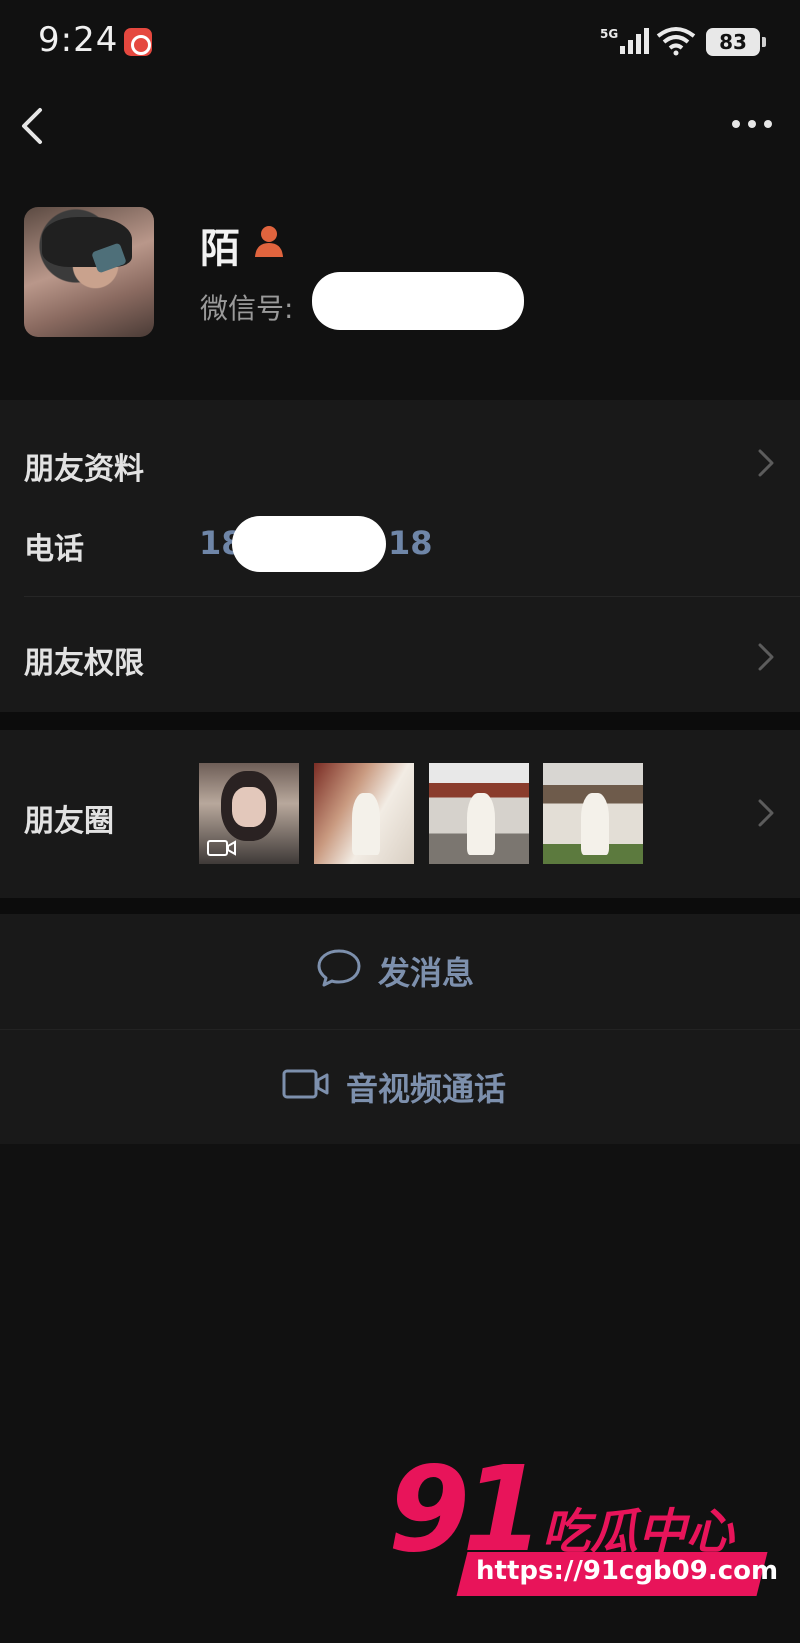 This screenshot has width=800, height=1643. I want to click on avatar, so click(89, 272).